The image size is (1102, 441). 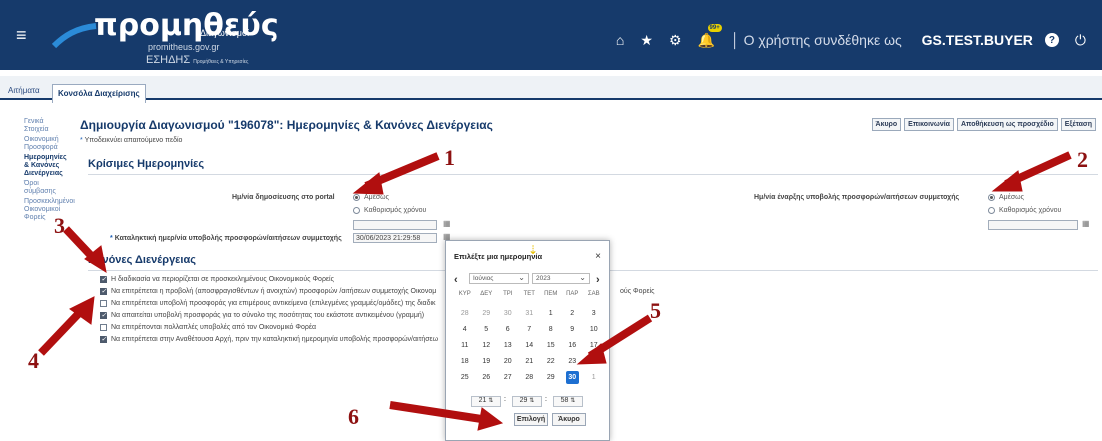 I want to click on communication-button: Επικοινωνία, so click(x=929, y=124).